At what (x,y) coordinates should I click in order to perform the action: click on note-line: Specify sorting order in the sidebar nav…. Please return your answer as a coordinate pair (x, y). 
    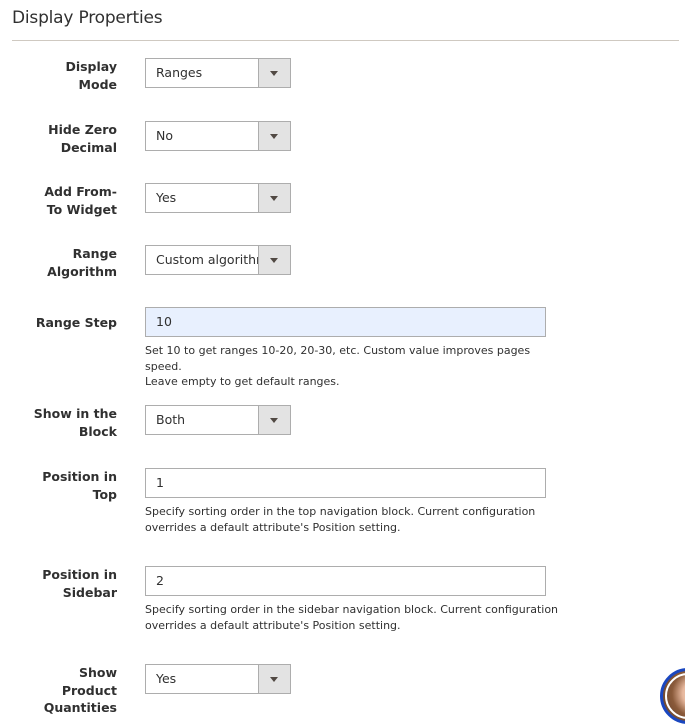
    Looking at the image, I should click on (352, 609).